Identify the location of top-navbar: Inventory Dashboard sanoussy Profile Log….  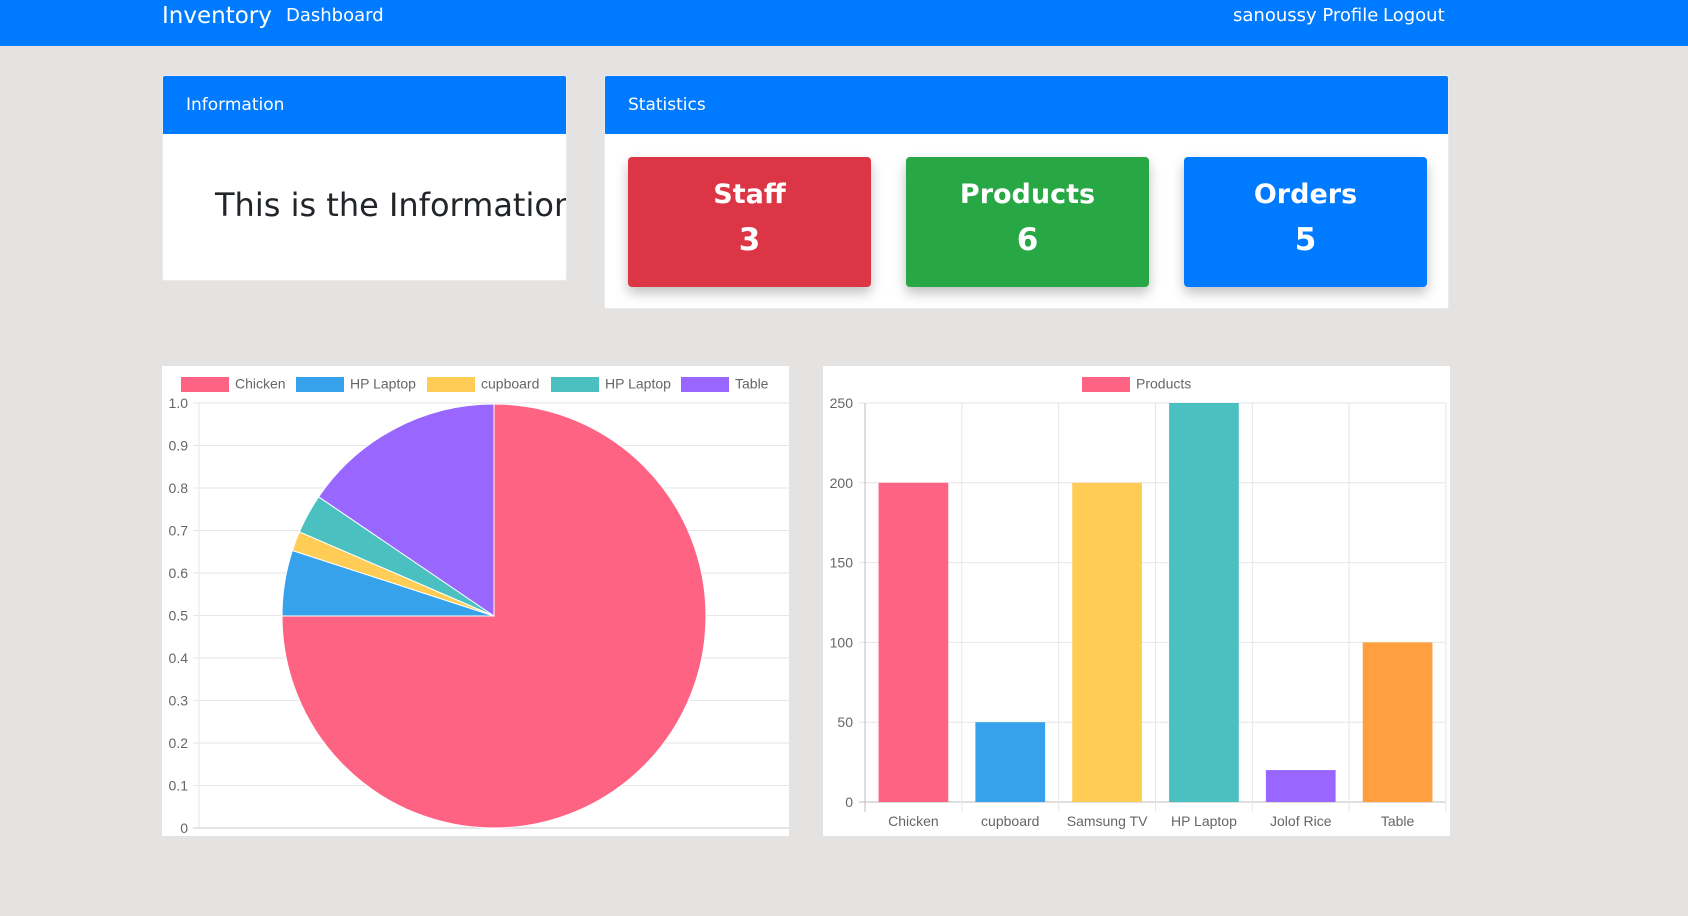
(844, 23).